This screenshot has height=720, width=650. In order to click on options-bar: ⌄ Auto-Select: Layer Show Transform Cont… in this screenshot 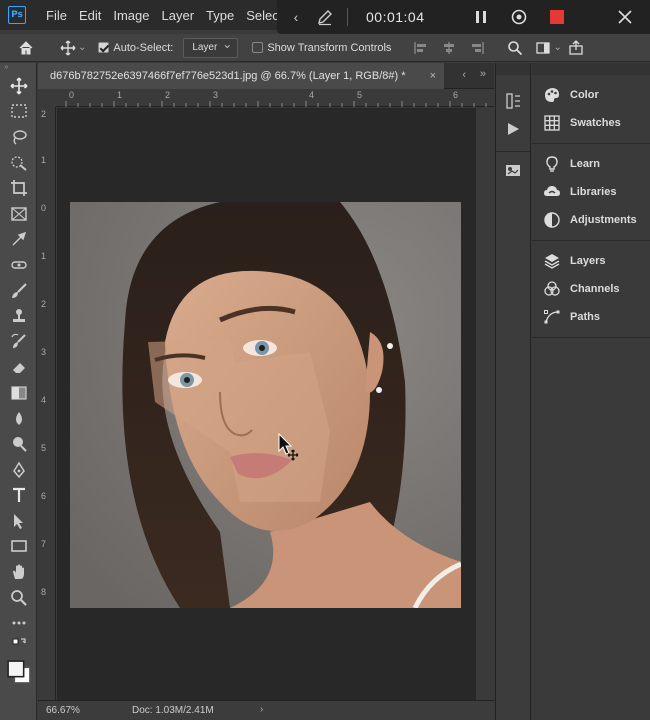, I will do `click(325, 48)`.